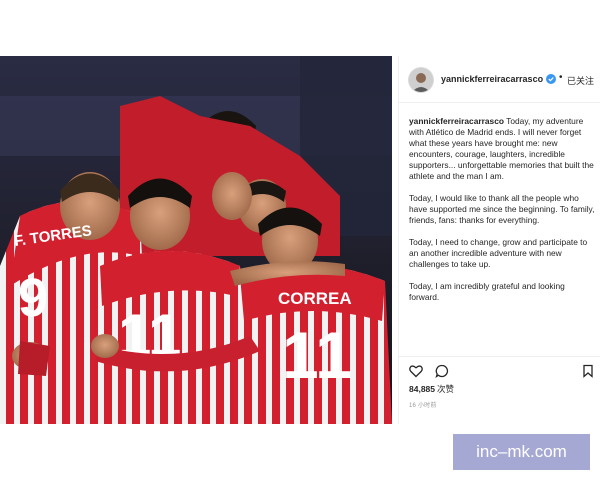 The width and height of the screenshot is (600, 480). I want to click on likes-label: 次赞, so click(446, 389).